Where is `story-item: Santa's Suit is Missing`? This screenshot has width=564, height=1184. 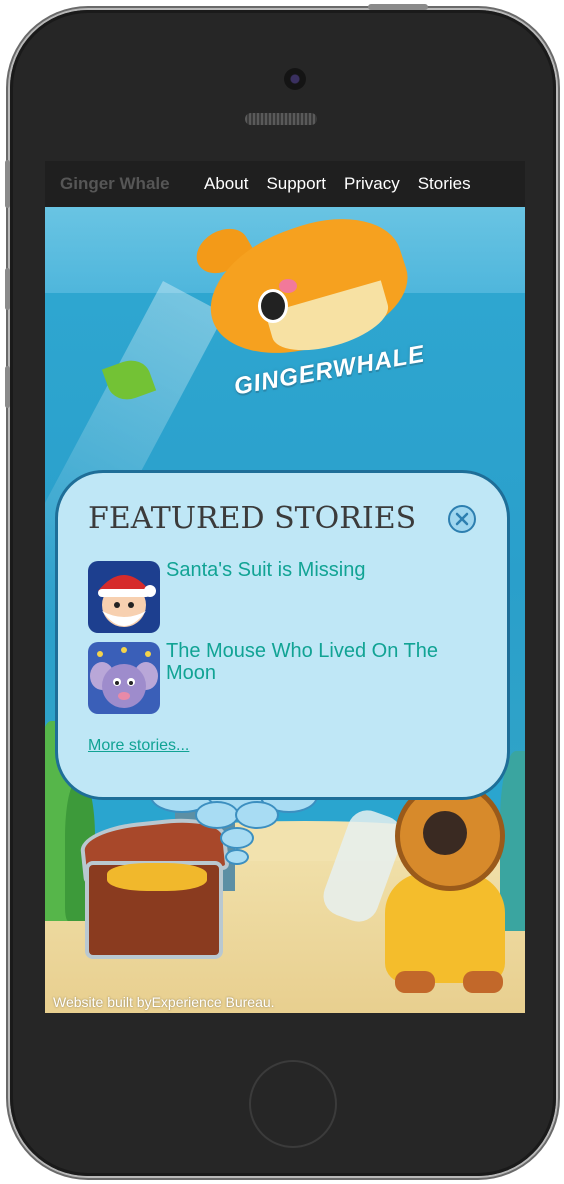
story-item: Santa's Suit is Missing is located at coordinates (288, 596).